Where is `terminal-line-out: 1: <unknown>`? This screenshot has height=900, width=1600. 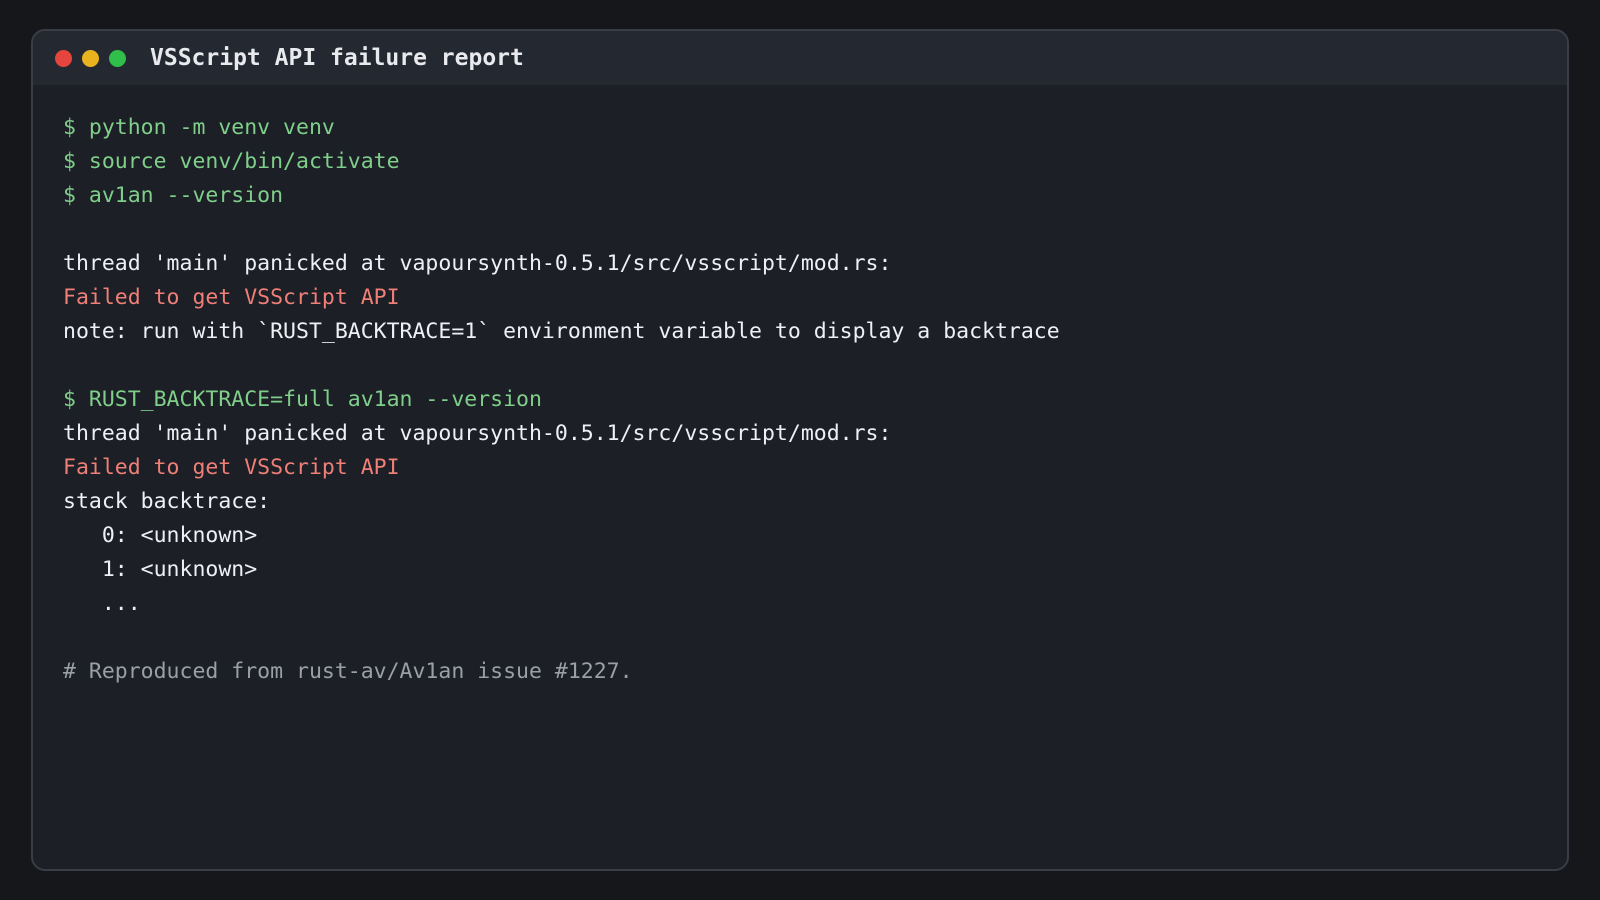
terminal-line-out: 1: <unknown> is located at coordinates (160, 569).